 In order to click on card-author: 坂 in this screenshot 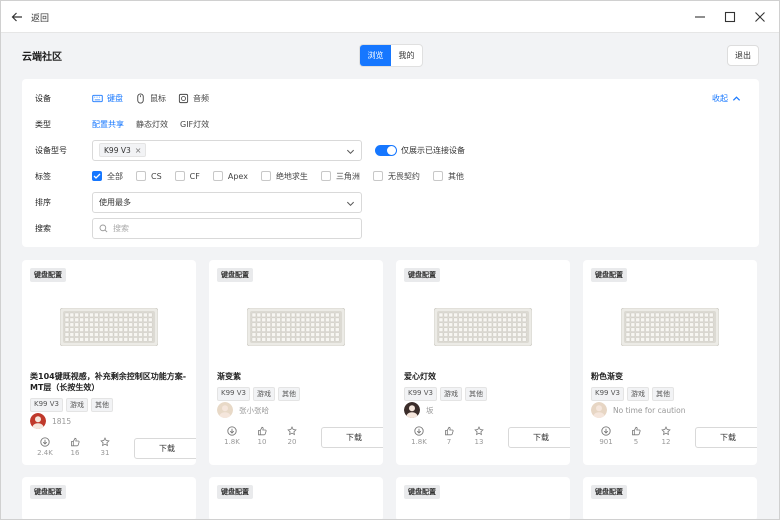, I will do `click(419, 410)`.